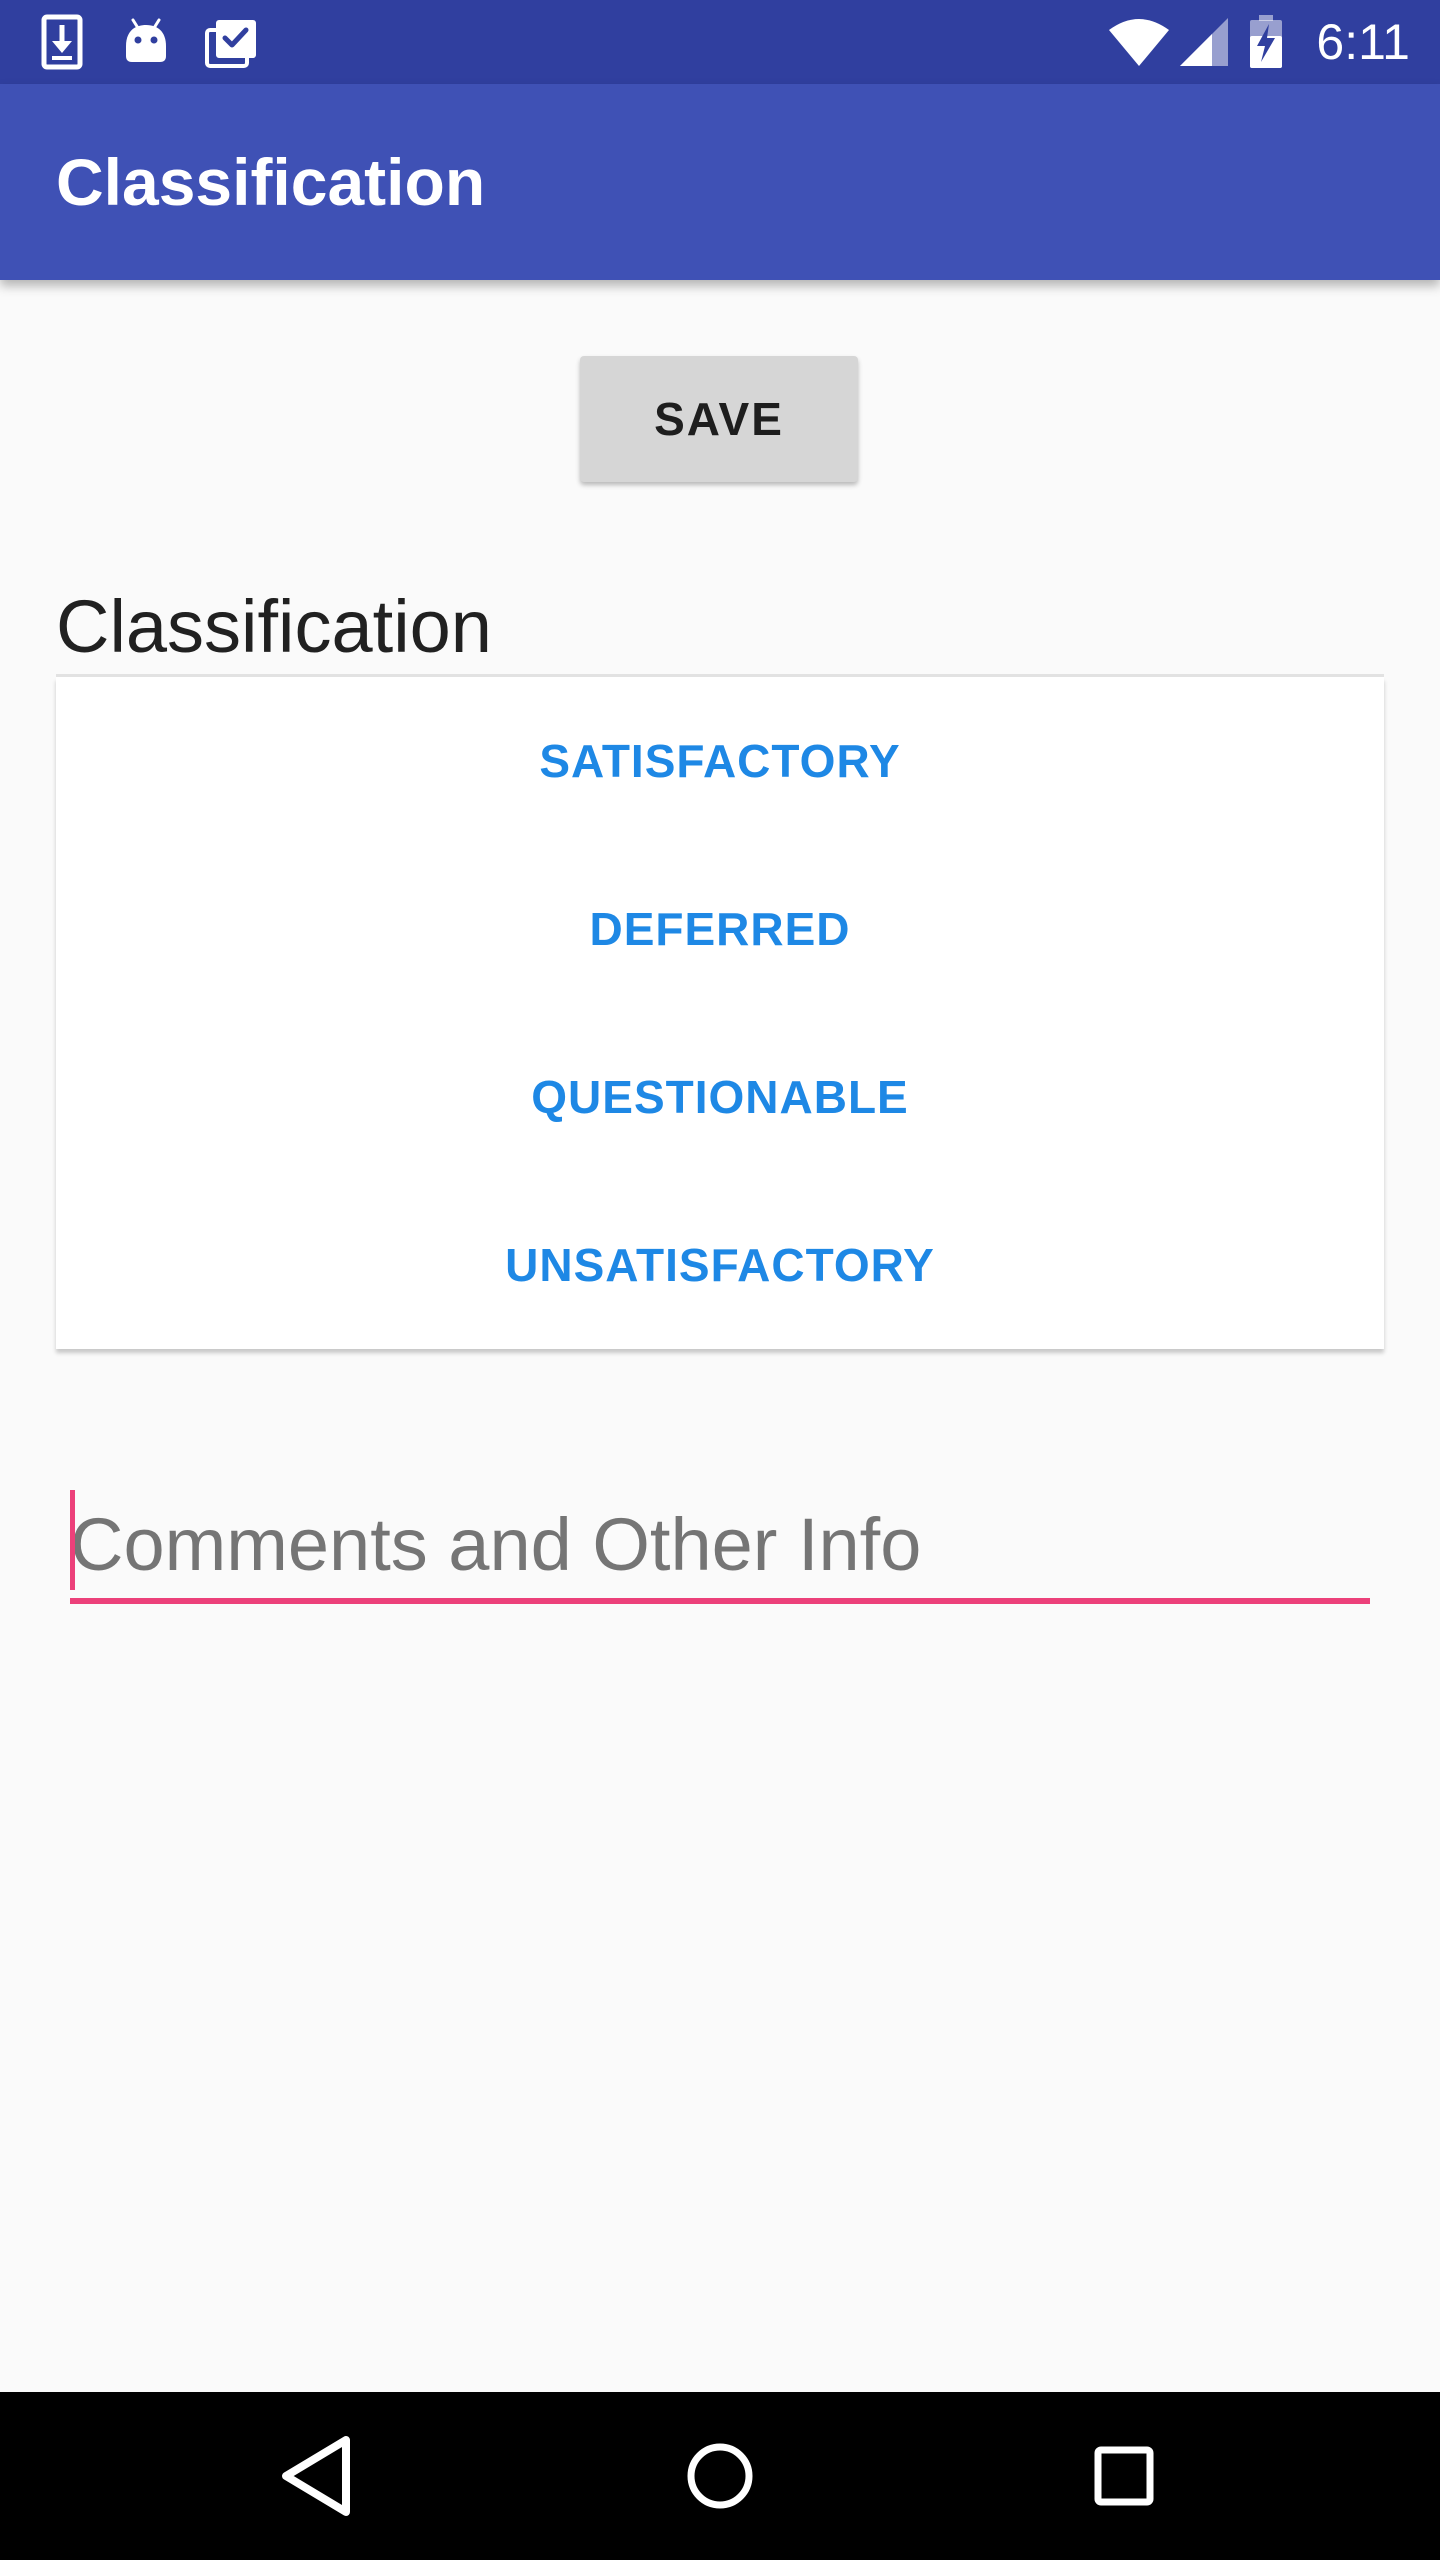 The height and width of the screenshot is (2560, 1440). I want to click on option-questionable: QUESTIONABLE, so click(720, 1097).